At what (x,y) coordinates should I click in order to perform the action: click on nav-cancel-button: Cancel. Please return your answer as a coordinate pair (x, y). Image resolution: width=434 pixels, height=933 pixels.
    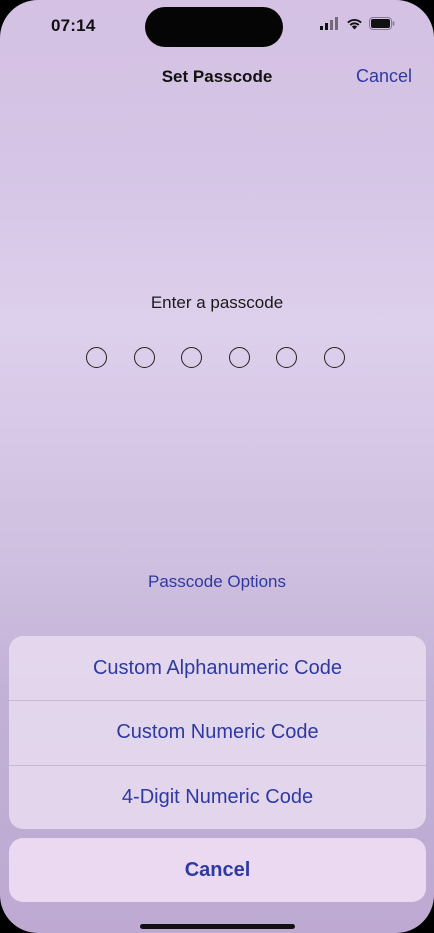
    Looking at the image, I should click on (384, 76).